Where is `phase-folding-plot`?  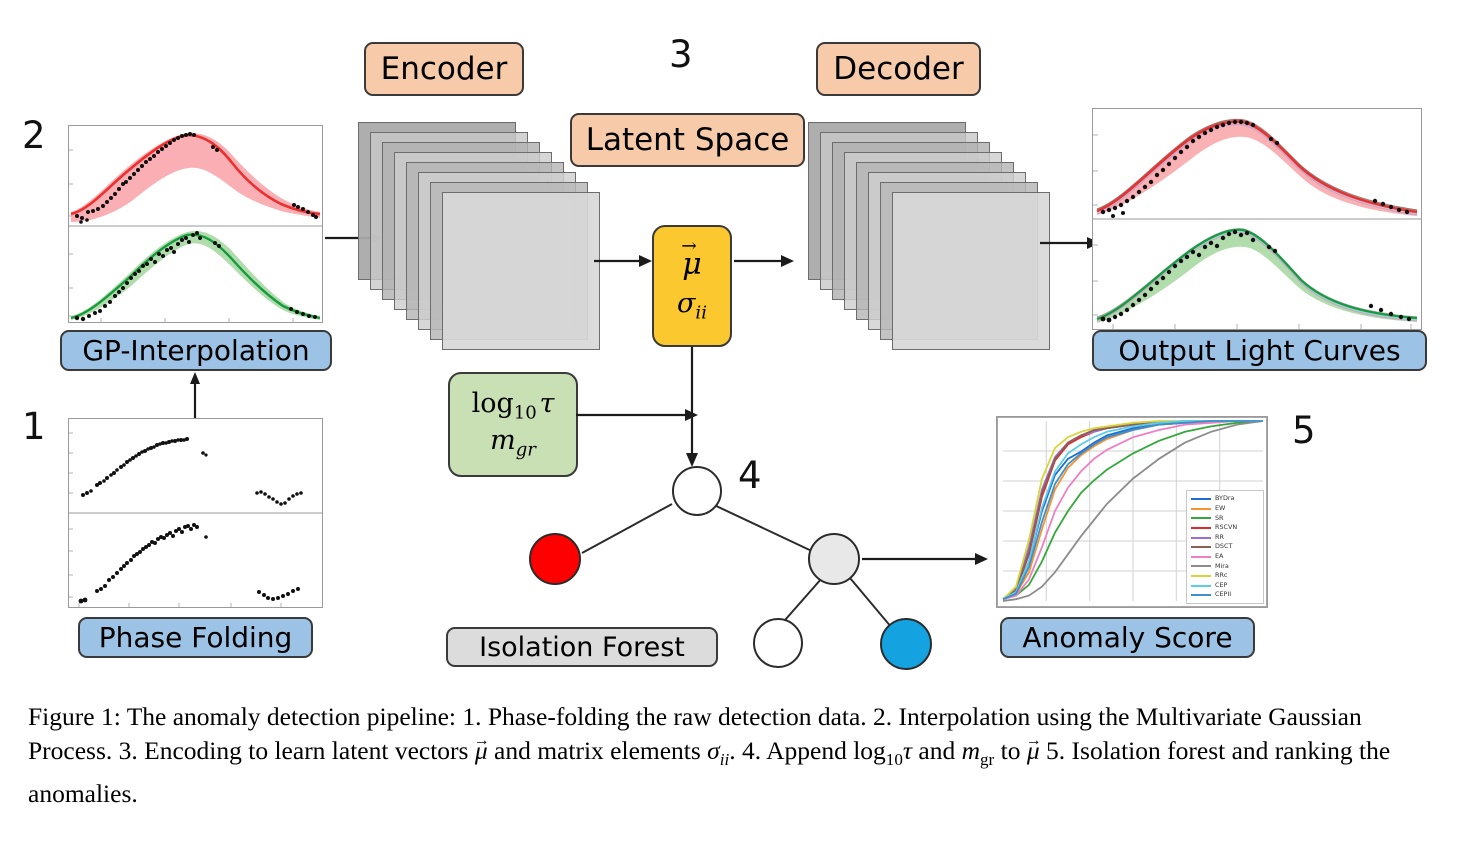 phase-folding-plot is located at coordinates (195, 519).